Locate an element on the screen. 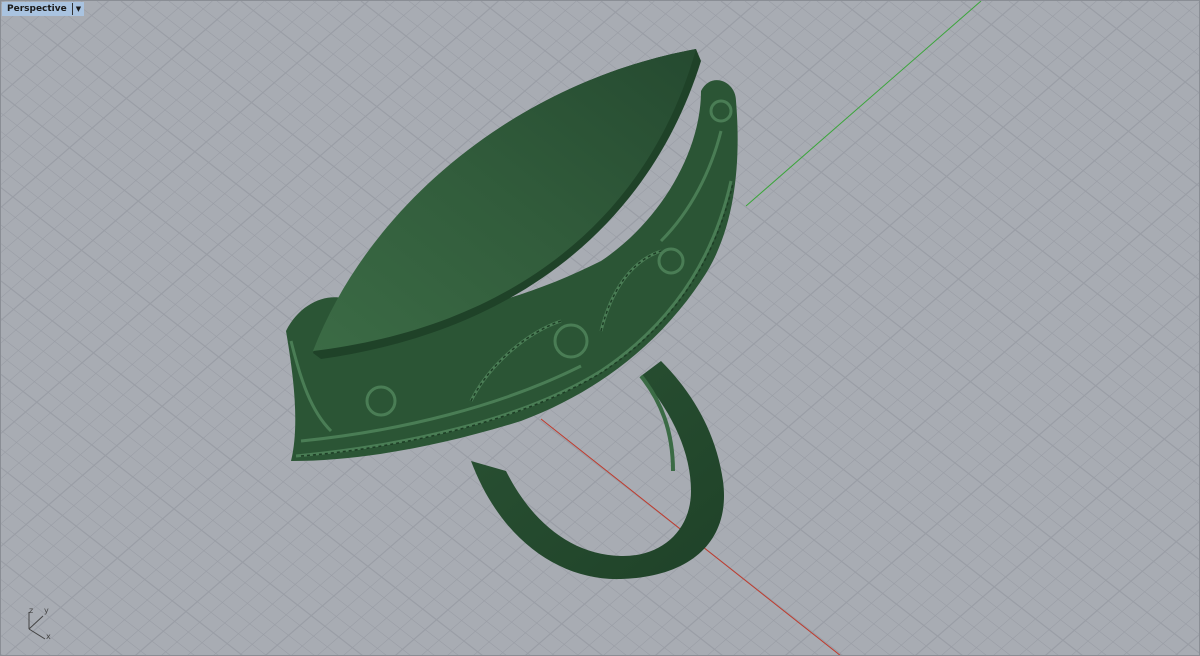 This screenshot has width=1200, height=656. axis-widget: z y x is located at coordinates (41, 624).